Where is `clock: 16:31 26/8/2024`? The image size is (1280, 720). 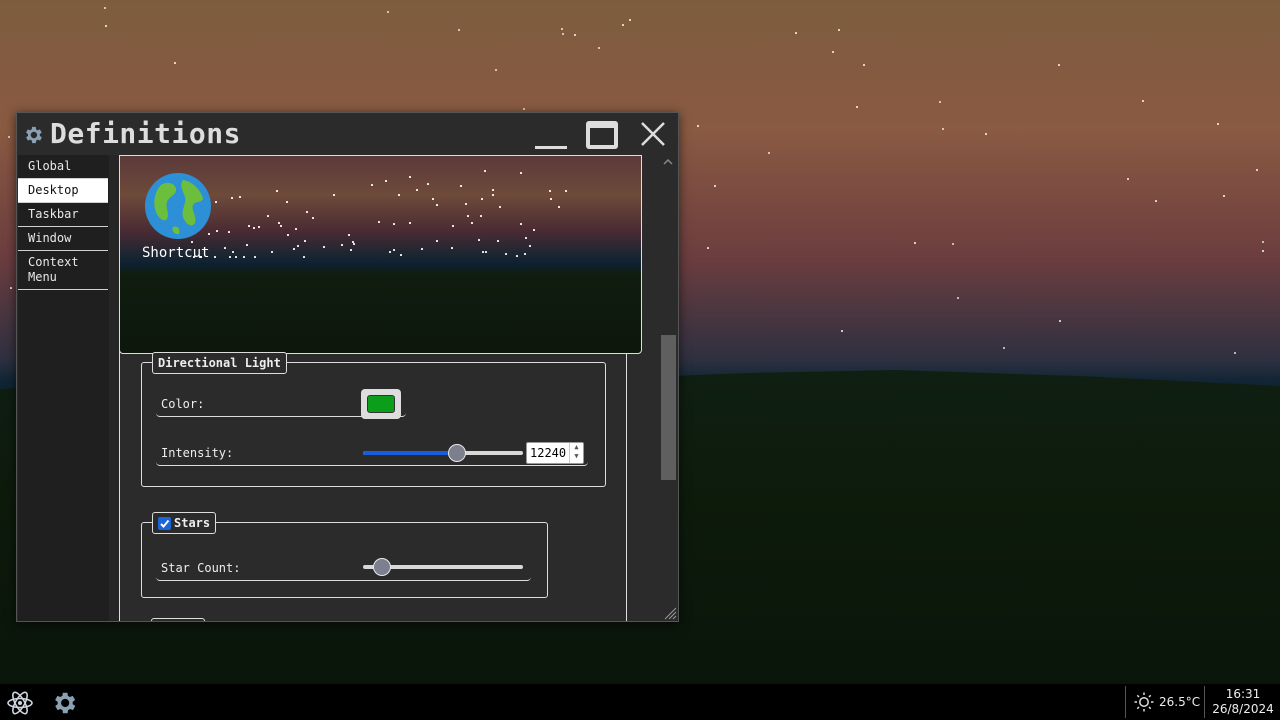 clock: 16:31 26/8/2024 is located at coordinates (1243, 702).